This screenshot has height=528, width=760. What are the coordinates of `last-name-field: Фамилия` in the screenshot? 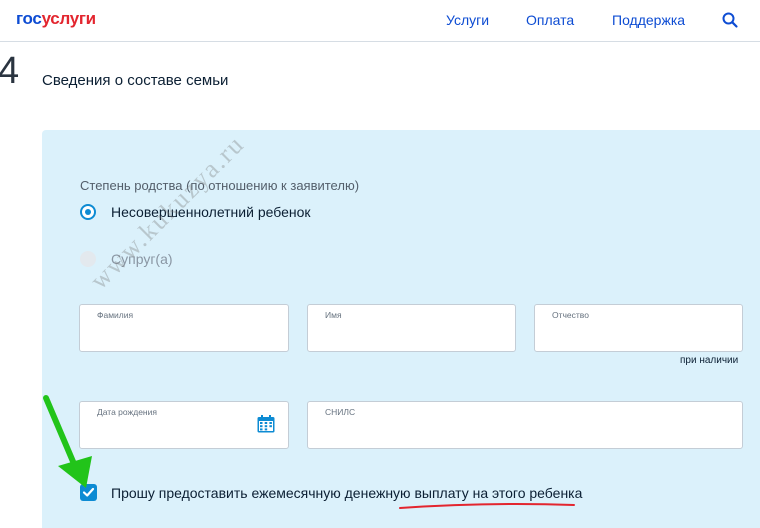 It's located at (184, 328).